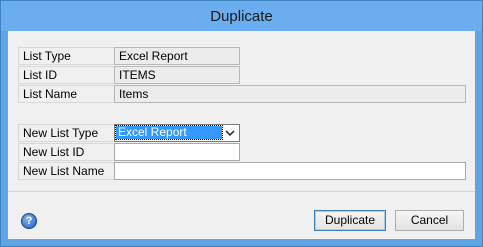 This screenshot has height=247, width=483. What do you see at coordinates (230, 133) in the screenshot?
I see `chevron-down-icon` at bounding box center [230, 133].